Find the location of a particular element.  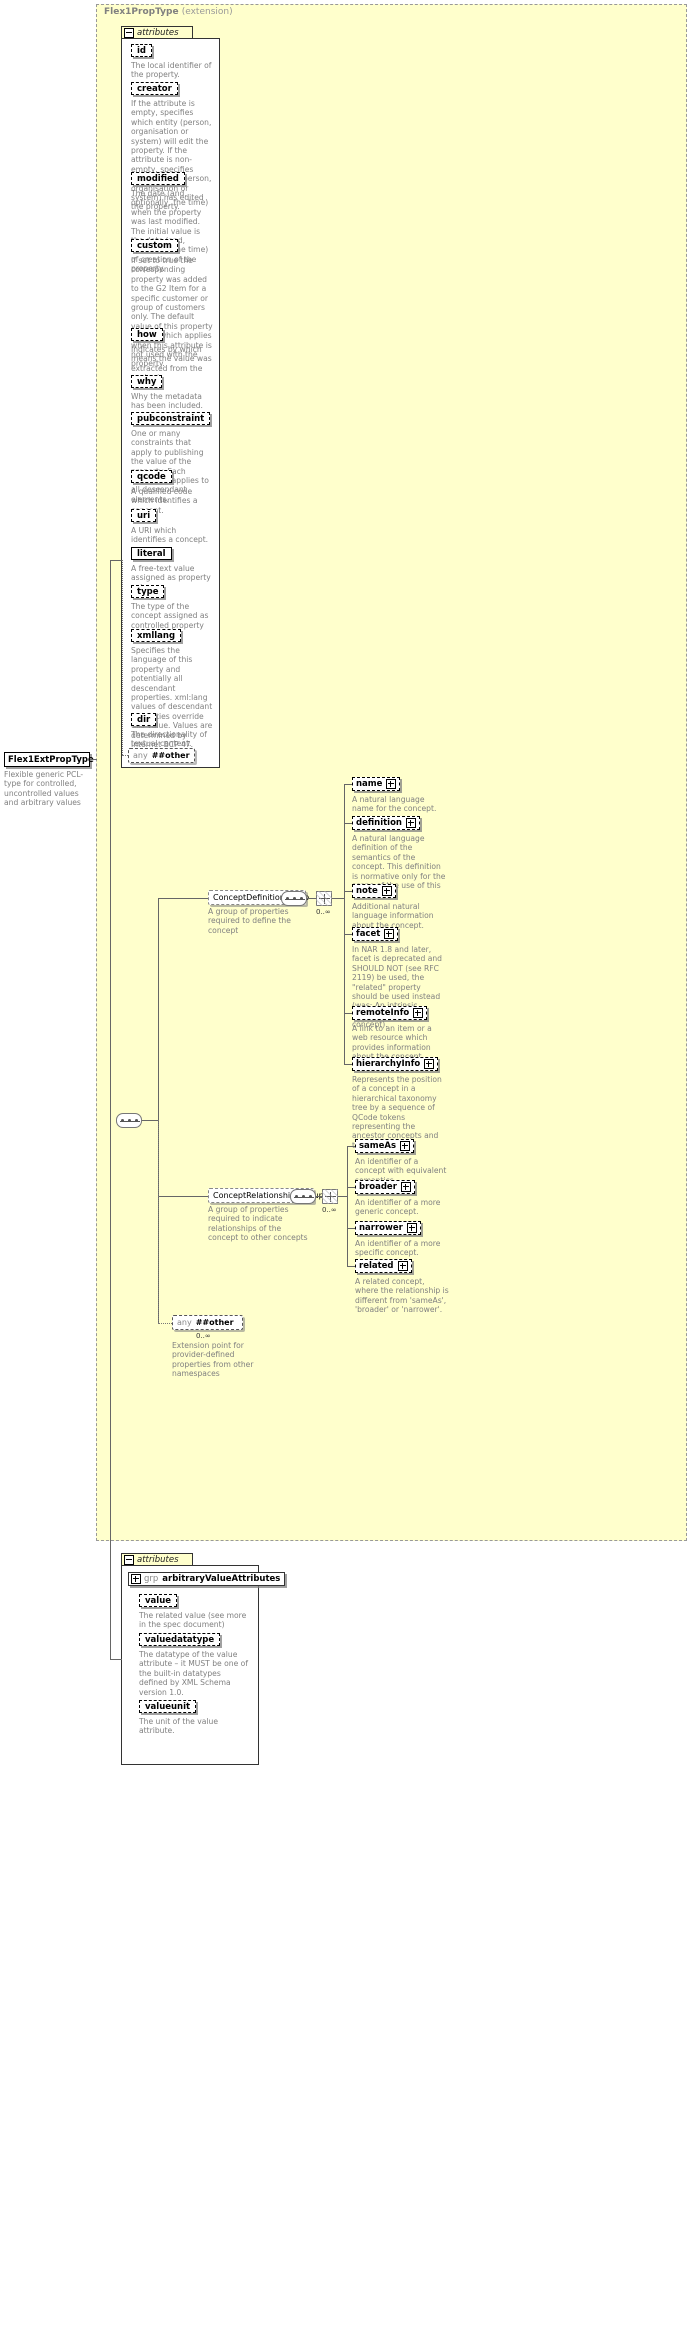

attribute-desc-id: The local identifier of the property. is located at coordinates (171, 70).